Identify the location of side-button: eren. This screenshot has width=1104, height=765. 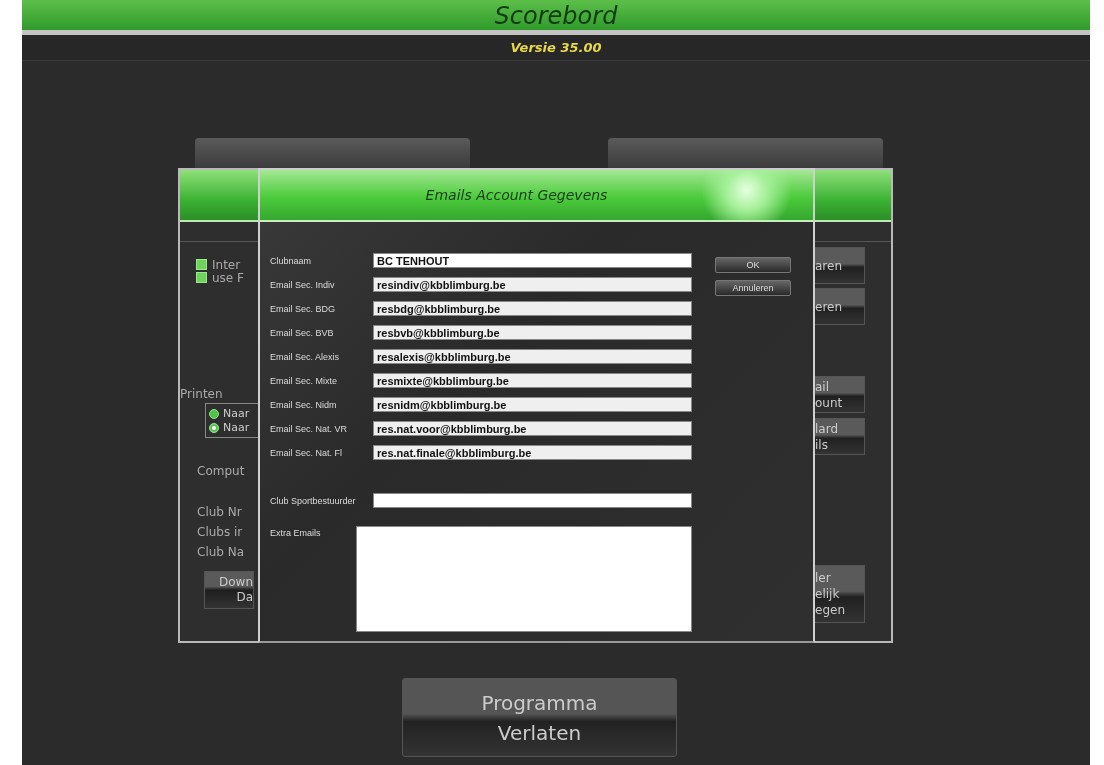
(840, 306).